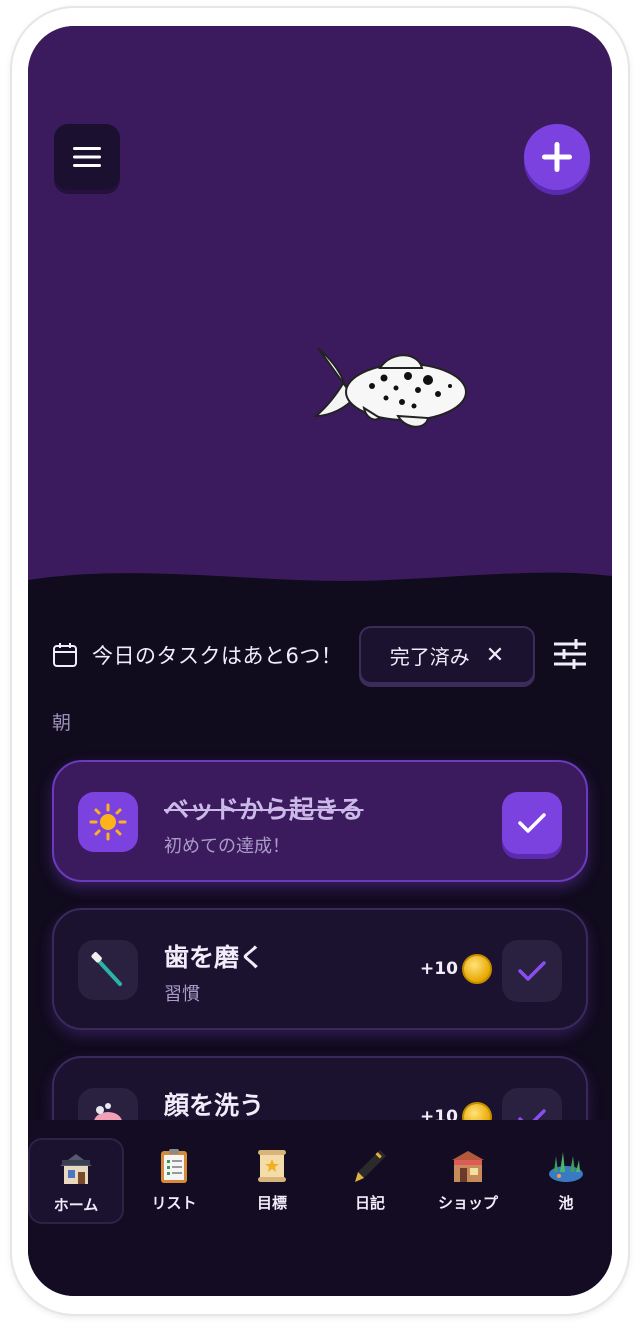 This screenshot has height=1326, width=640. What do you see at coordinates (566, 1203) in the screenshot?
I see `nav-label: 池` at bounding box center [566, 1203].